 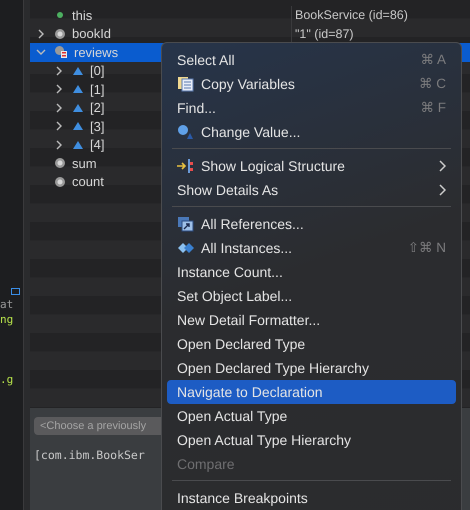 I want to click on menu-item: Select All ⌘ A, so click(x=311, y=60).